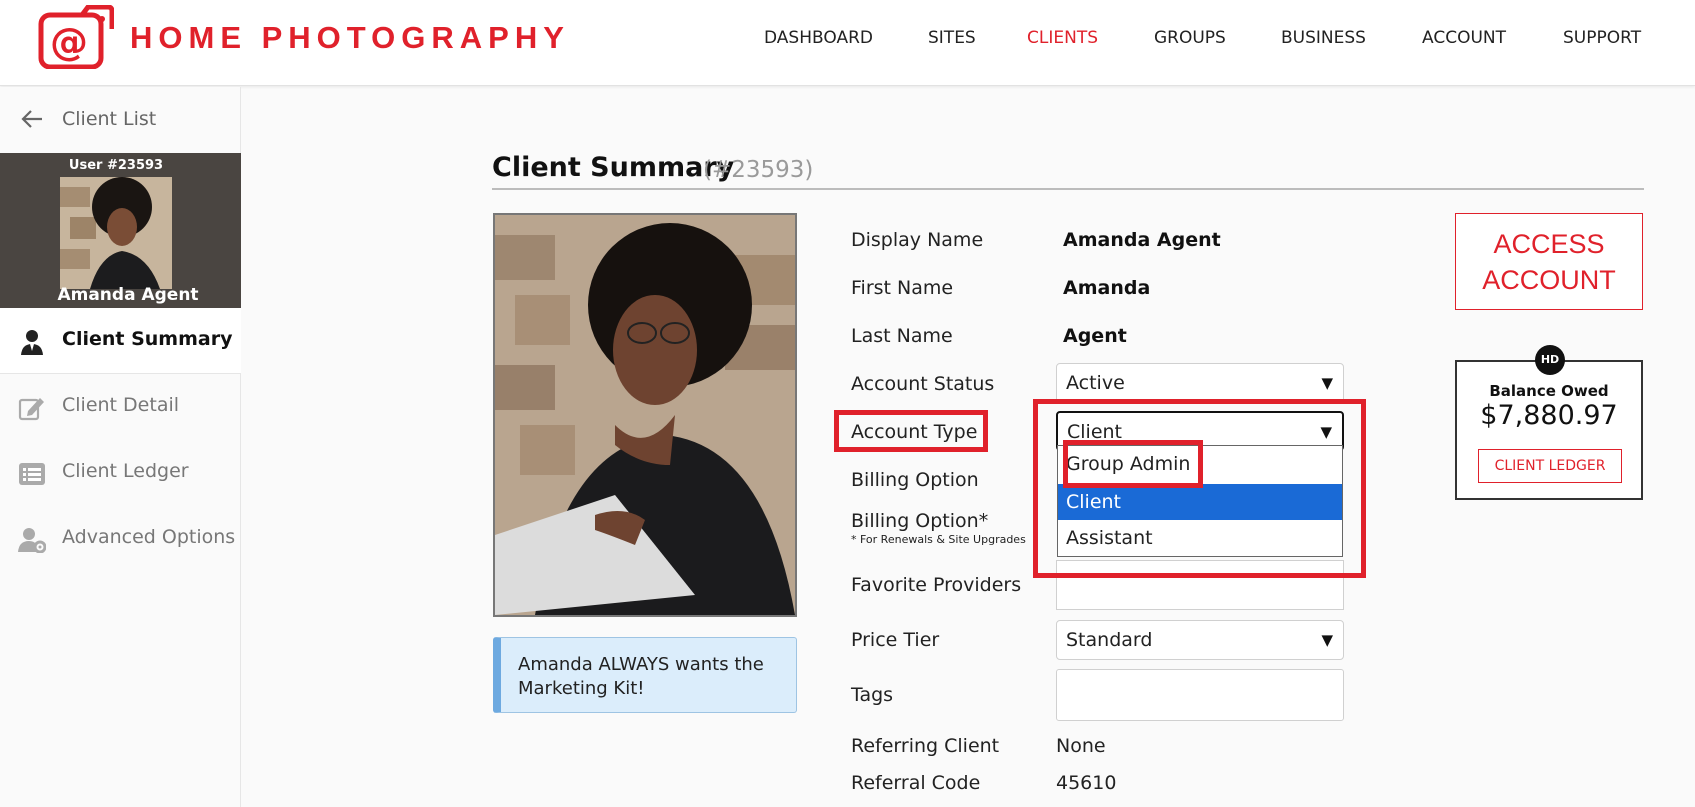 The height and width of the screenshot is (807, 1695). I want to click on access-account-button: ACCESS ACCOUNT, so click(1549, 261).